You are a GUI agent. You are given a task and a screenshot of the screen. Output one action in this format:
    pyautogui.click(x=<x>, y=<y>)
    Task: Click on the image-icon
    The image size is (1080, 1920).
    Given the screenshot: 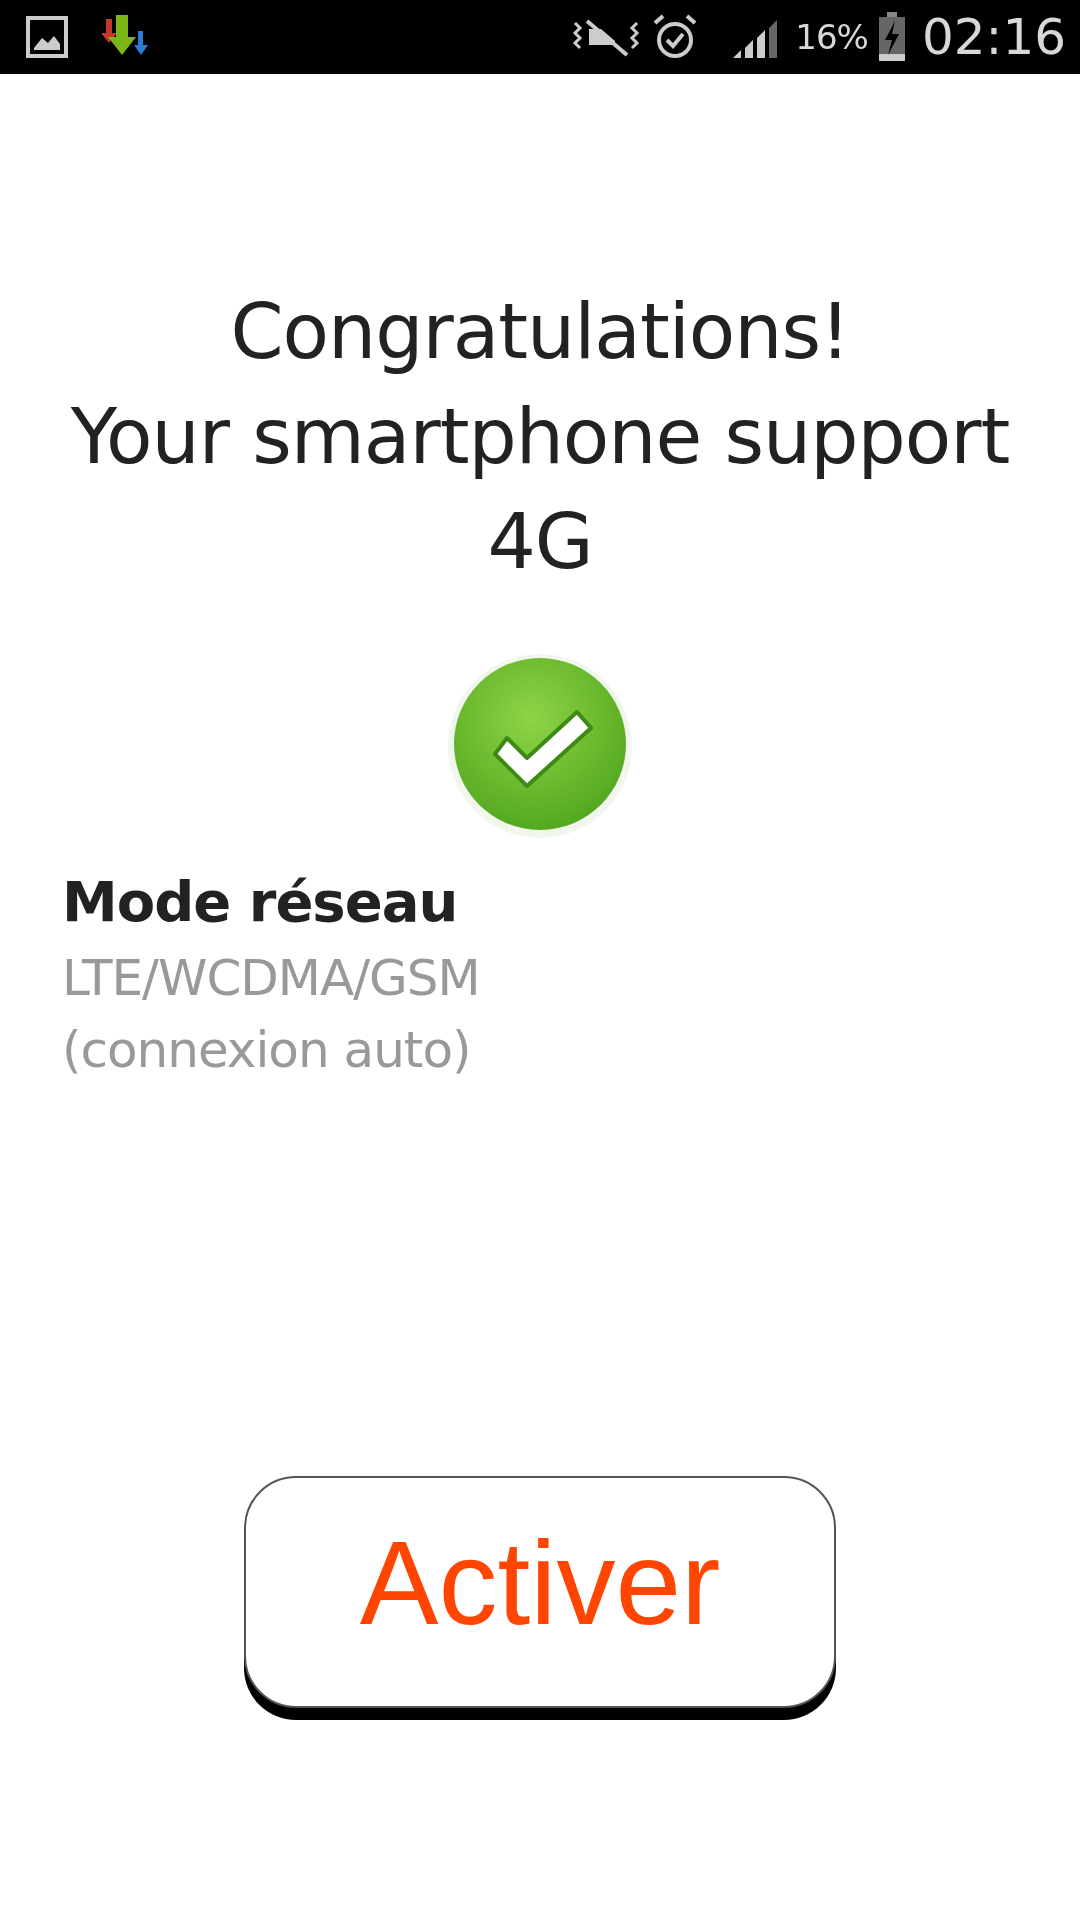 What is the action you would take?
    pyautogui.click(x=47, y=37)
    